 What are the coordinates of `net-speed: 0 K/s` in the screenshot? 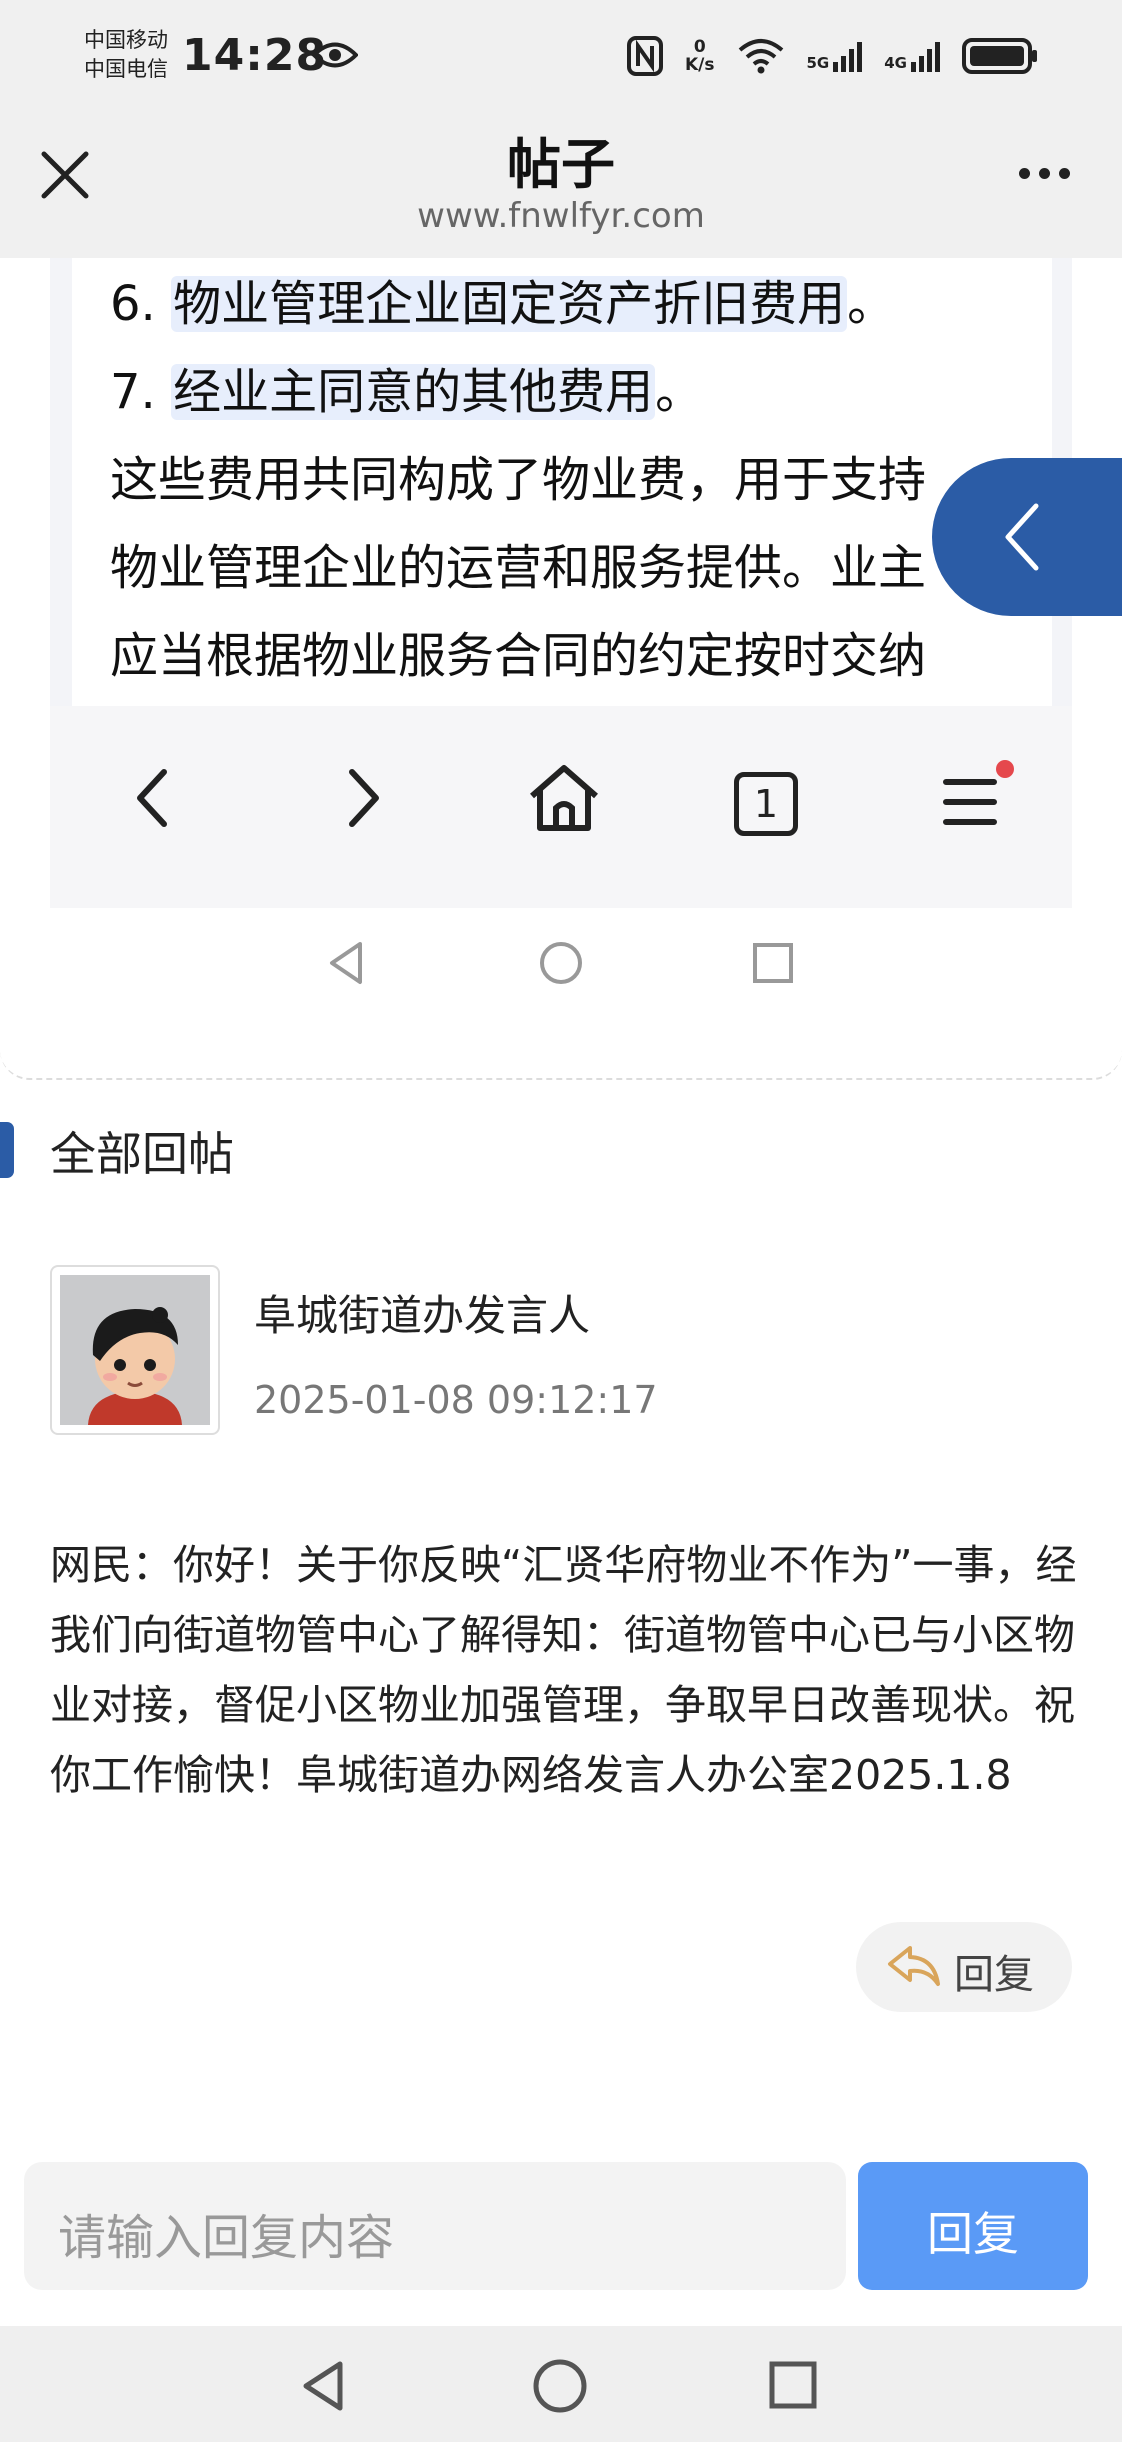 It's located at (700, 56).